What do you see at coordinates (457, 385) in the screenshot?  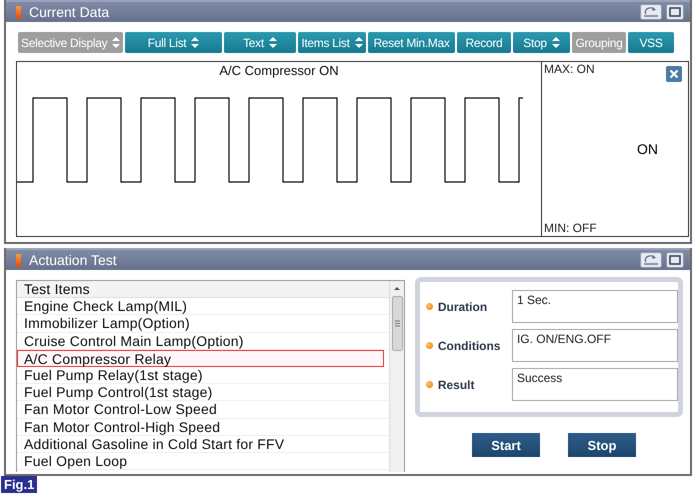 I see `field-label: Result` at bounding box center [457, 385].